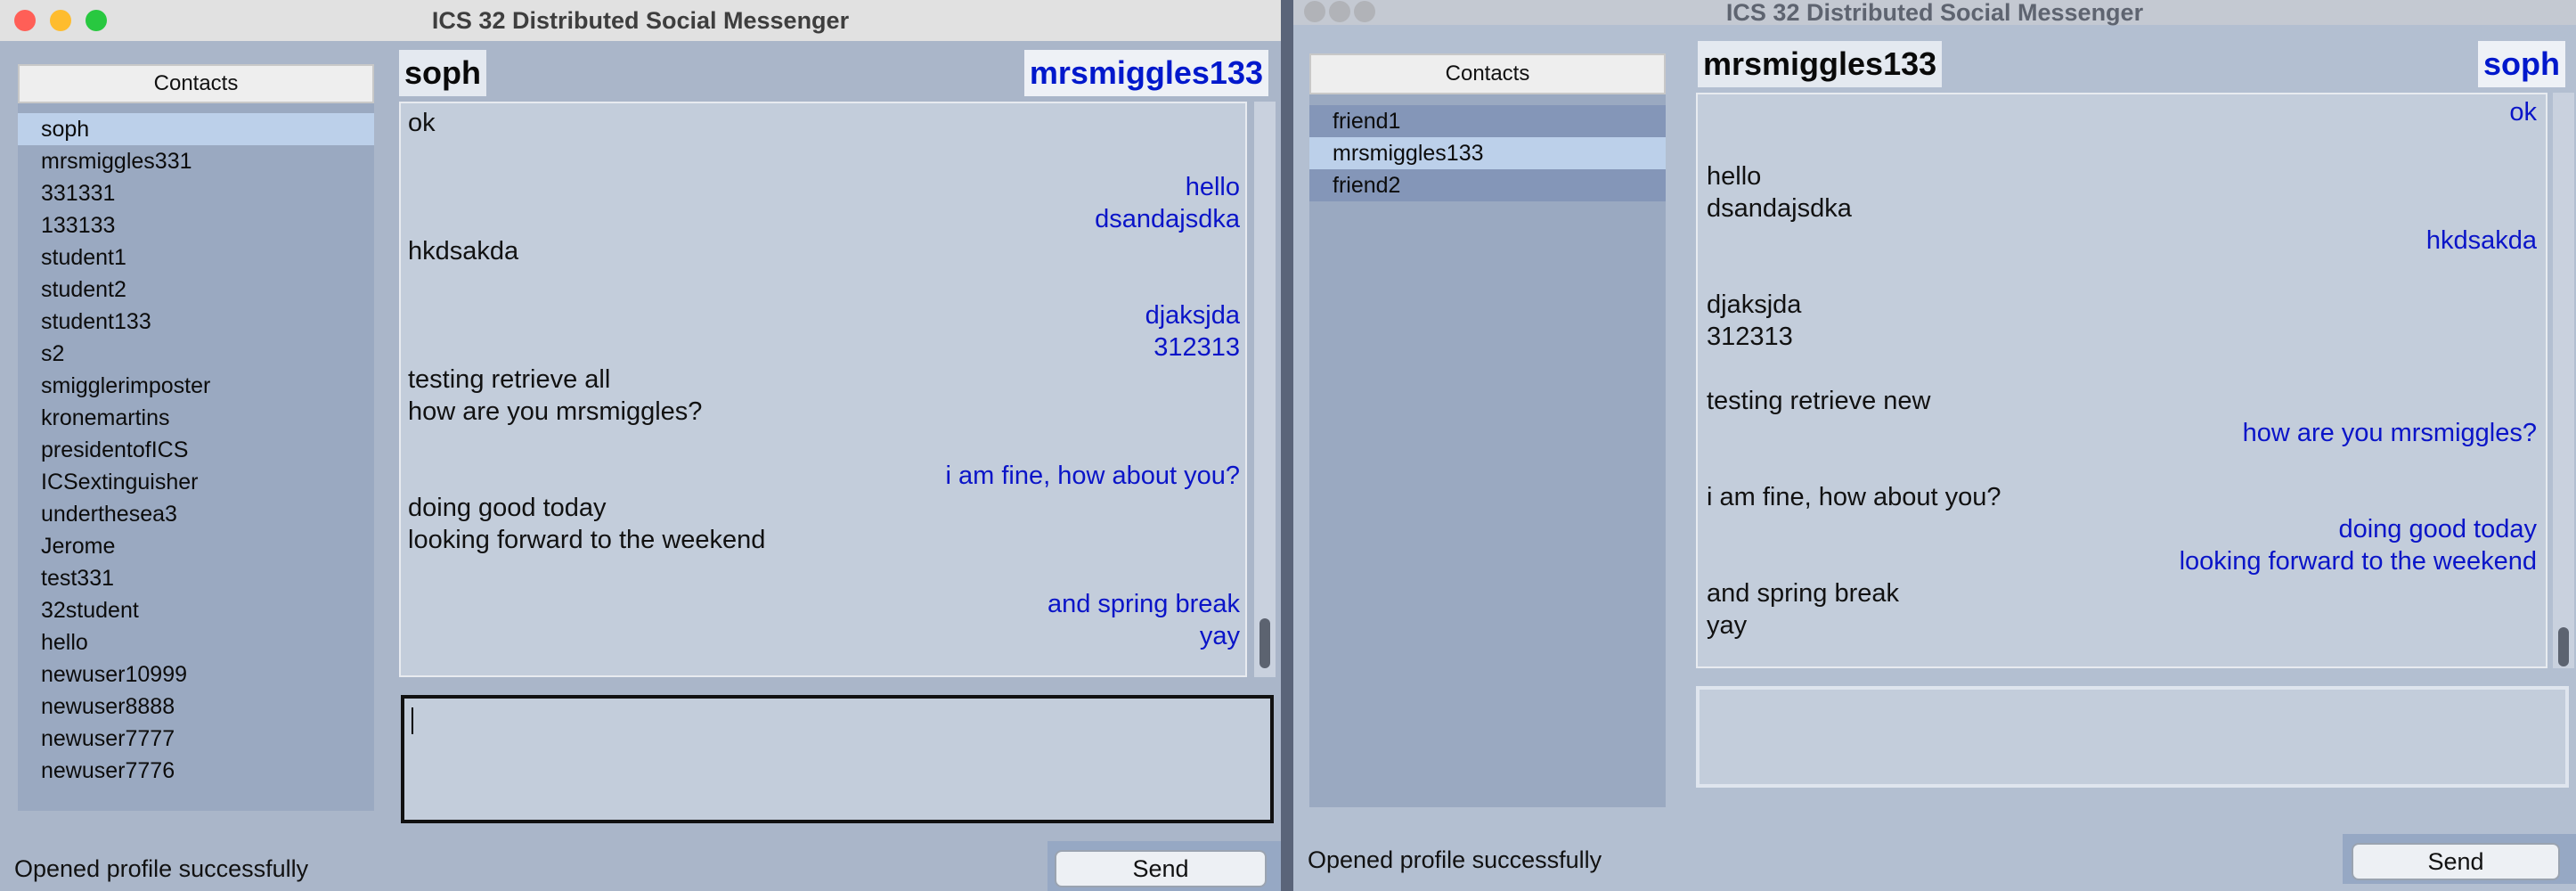 This screenshot has width=2576, height=891. Describe the element at coordinates (196, 386) in the screenshot. I see `contact-item: smigglerimposter` at that location.